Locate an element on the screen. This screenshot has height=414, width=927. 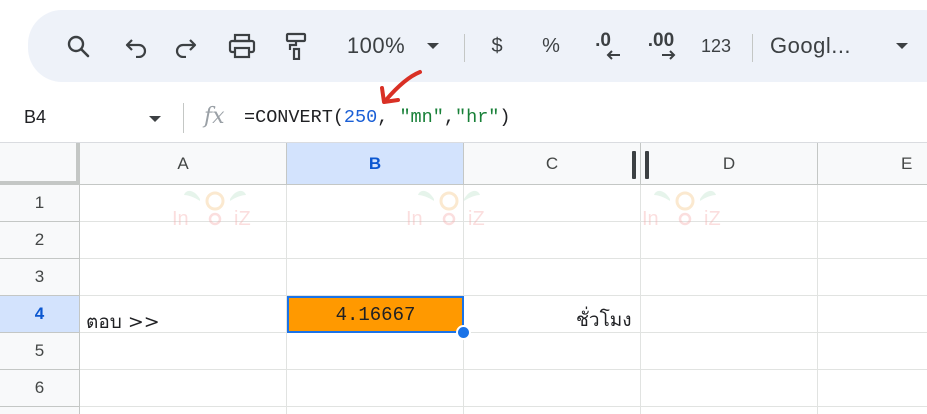
row-header-5: 5 is located at coordinates (40, 351).